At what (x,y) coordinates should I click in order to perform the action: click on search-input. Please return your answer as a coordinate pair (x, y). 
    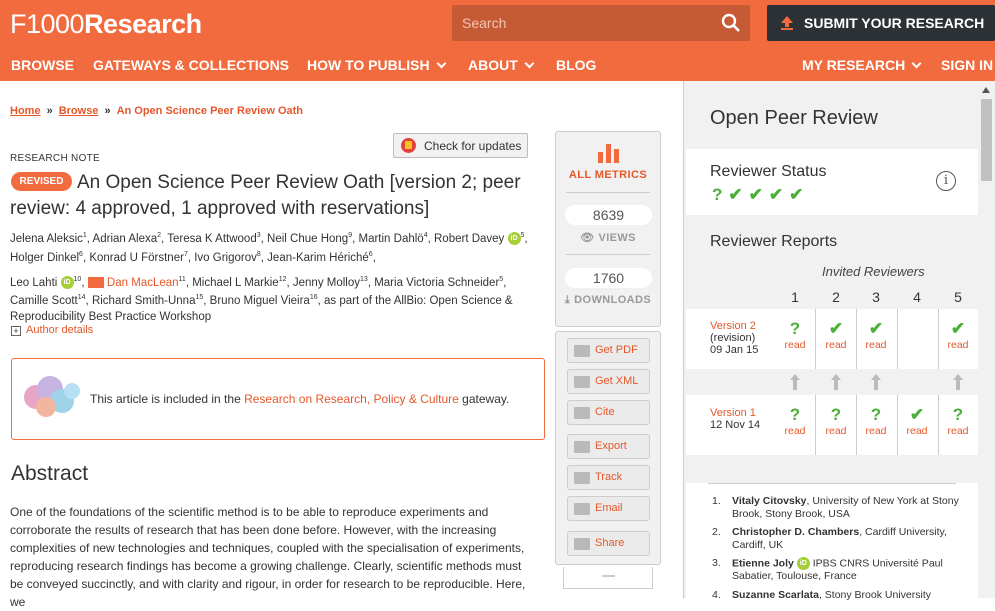
    Looking at the image, I should click on (582, 23).